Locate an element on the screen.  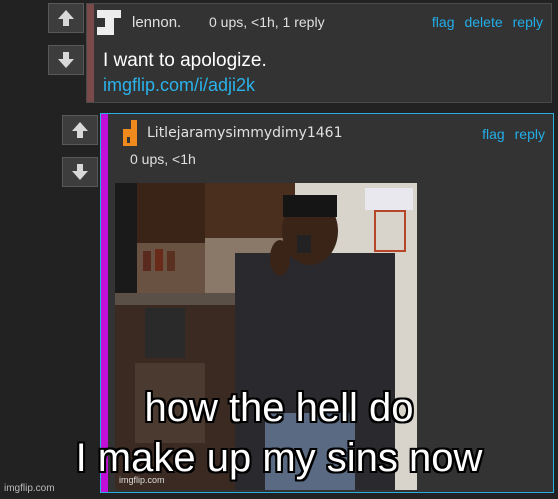
site-watermark: imgflip.com is located at coordinates (29, 488).